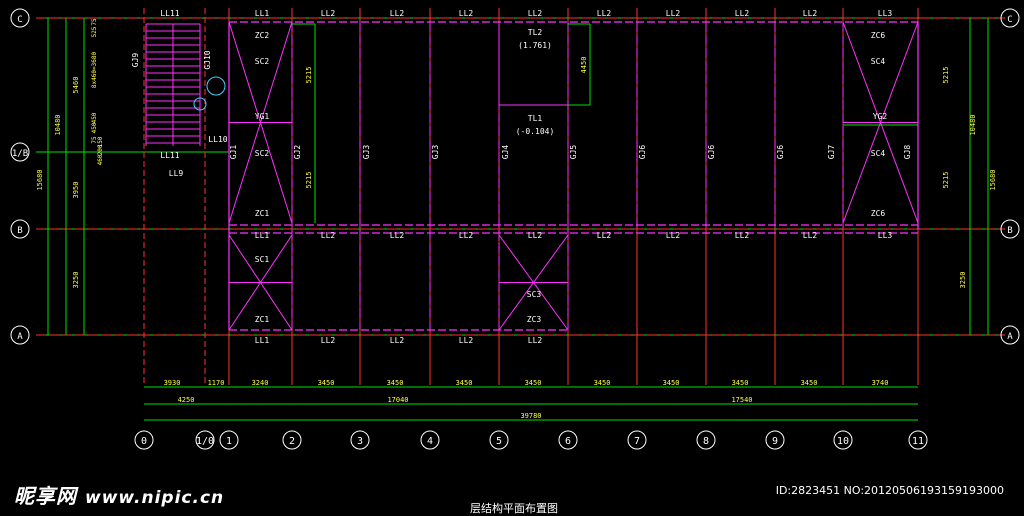  I want to click on frame-8: GJ6, so click(780, 152).